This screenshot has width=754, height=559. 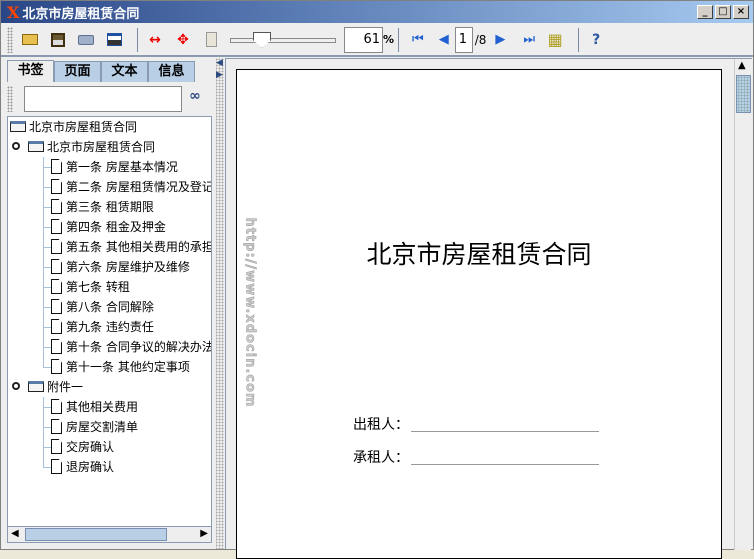 I want to click on lessee-line: 承租人：, so click(x=476, y=457).